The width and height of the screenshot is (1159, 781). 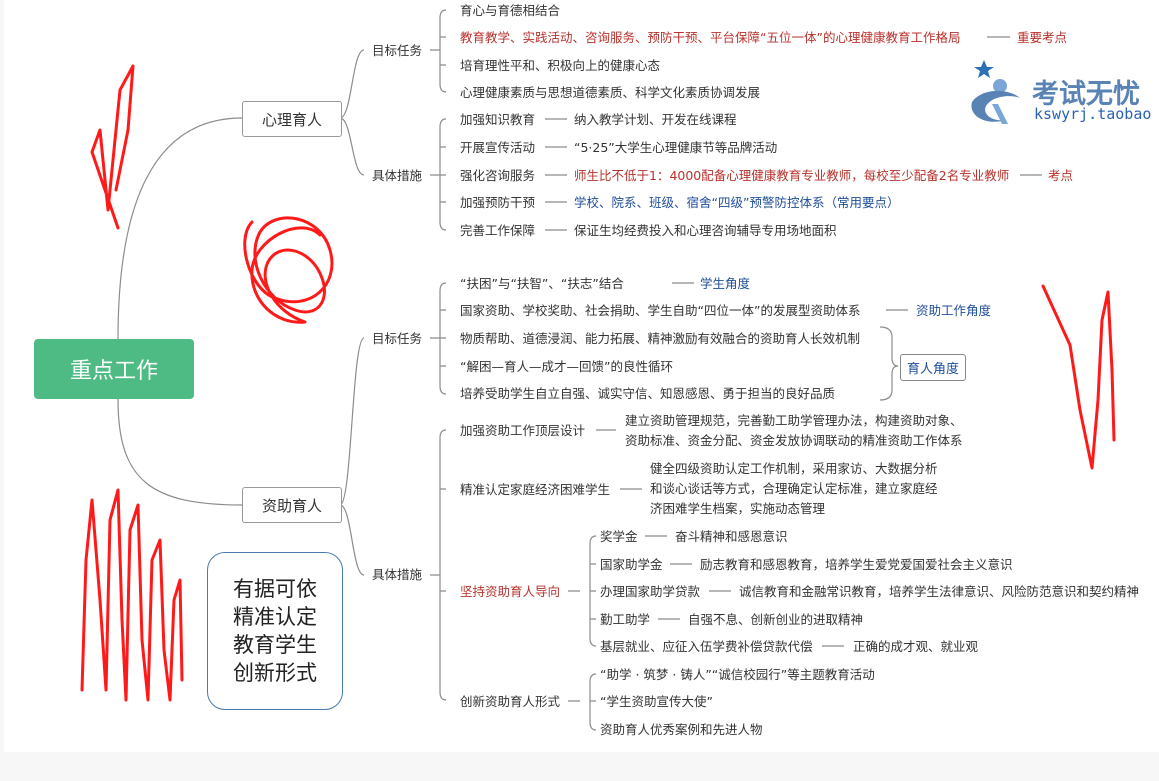 What do you see at coordinates (397, 50) in the screenshot?
I see `psych-goals-label: 目标任务` at bounding box center [397, 50].